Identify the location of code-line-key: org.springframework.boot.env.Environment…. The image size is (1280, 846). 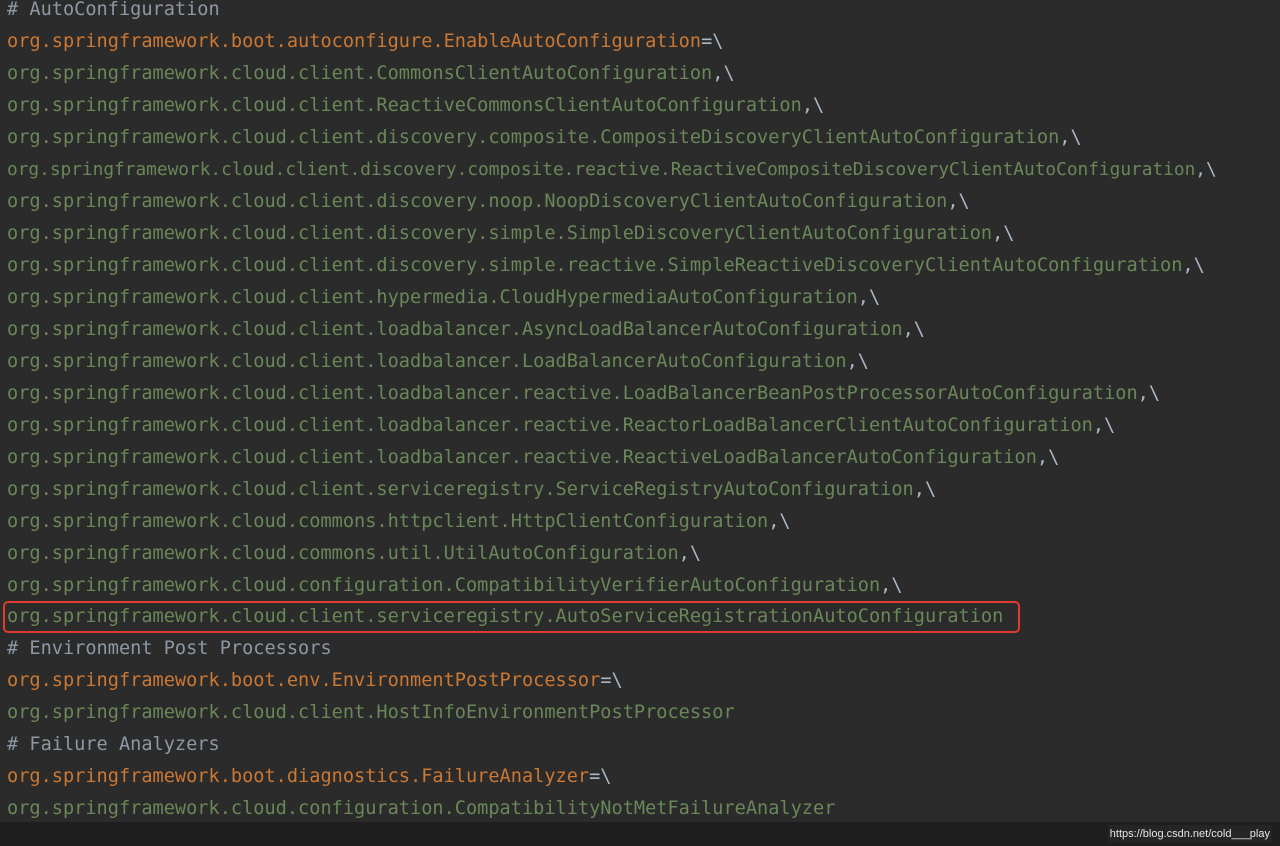
(315, 680).